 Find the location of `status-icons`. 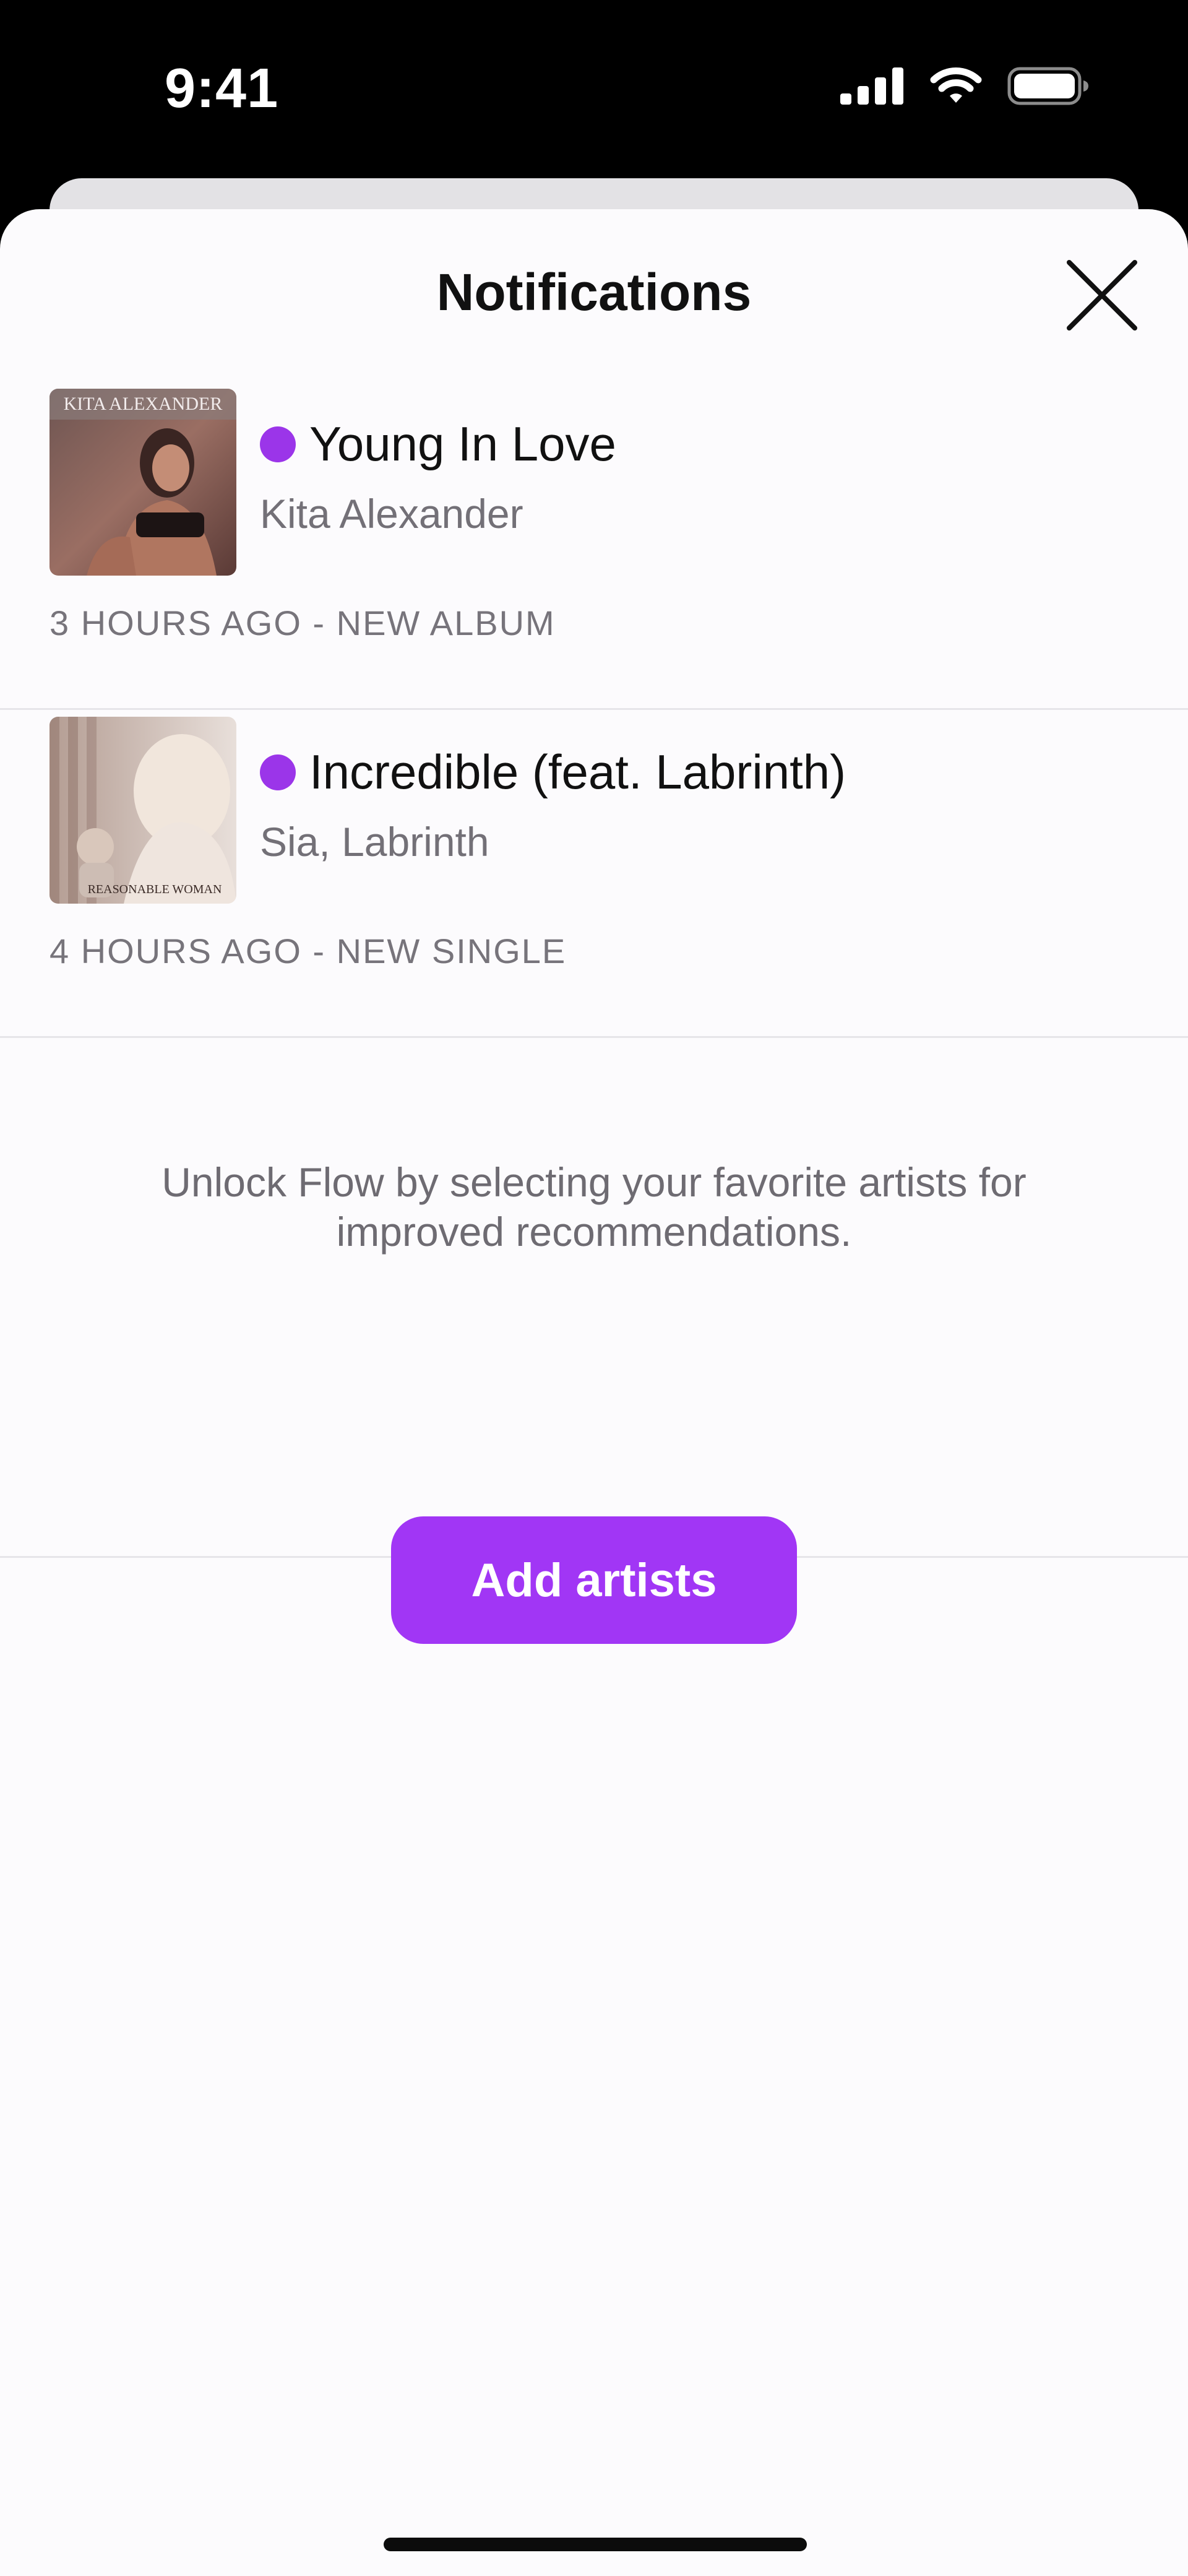

status-icons is located at coordinates (964, 86).